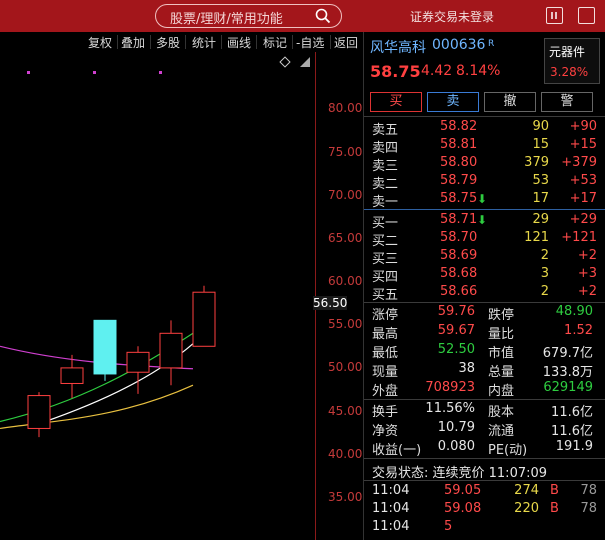 This screenshot has height=540, width=605. What do you see at coordinates (484, 352) in the screenshot?
I see `stat-row: 最低 52.50 市值 679.7亿` at bounding box center [484, 352].